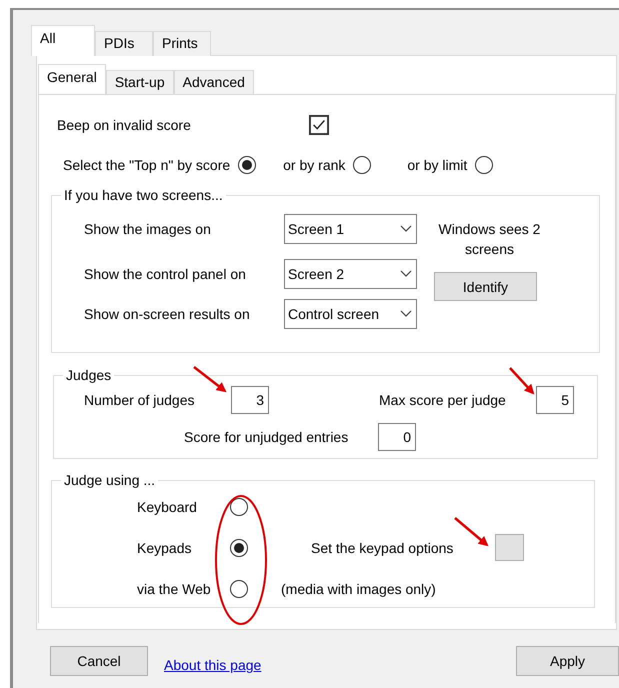 The width and height of the screenshot is (619, 688). Describe the element at coordinates (350, 314) in the screenshot. I see `dropdown: Control screen` at that location.